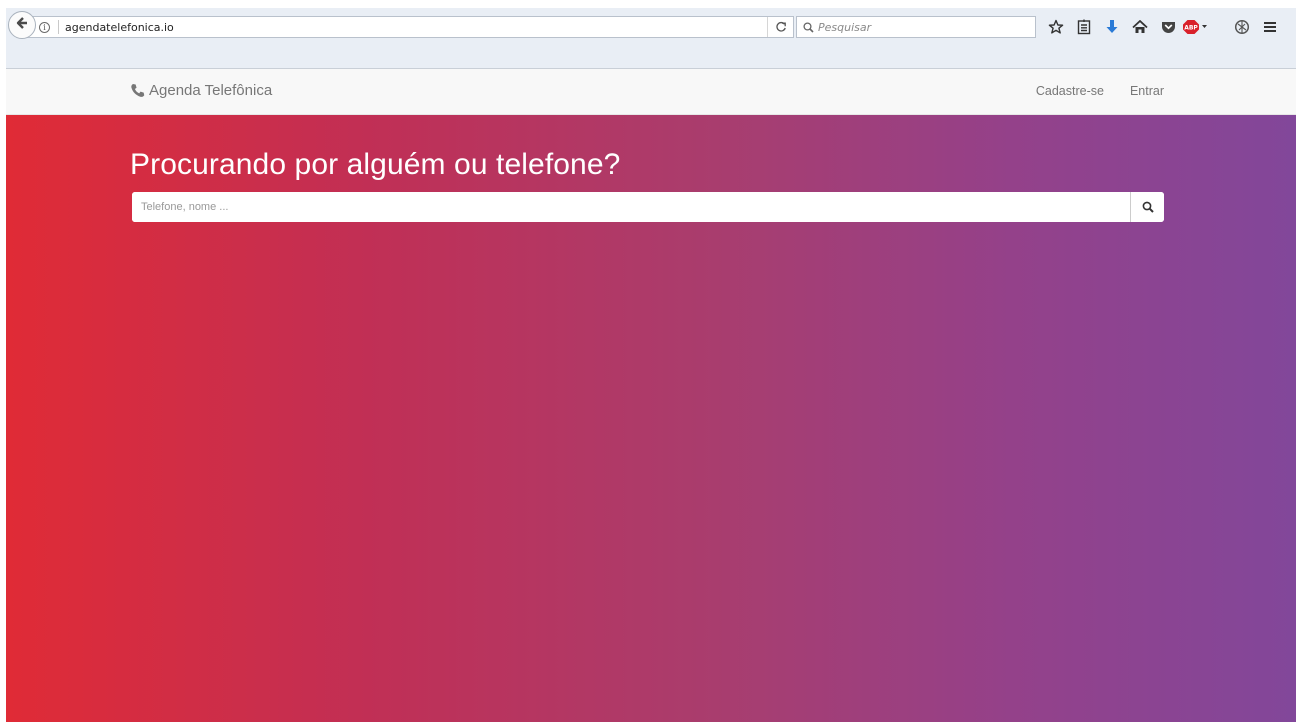  What do you see at coordinates (1270, 27) in the screenshot?
I see `menu-icon` at bounding box center [1270, 27].